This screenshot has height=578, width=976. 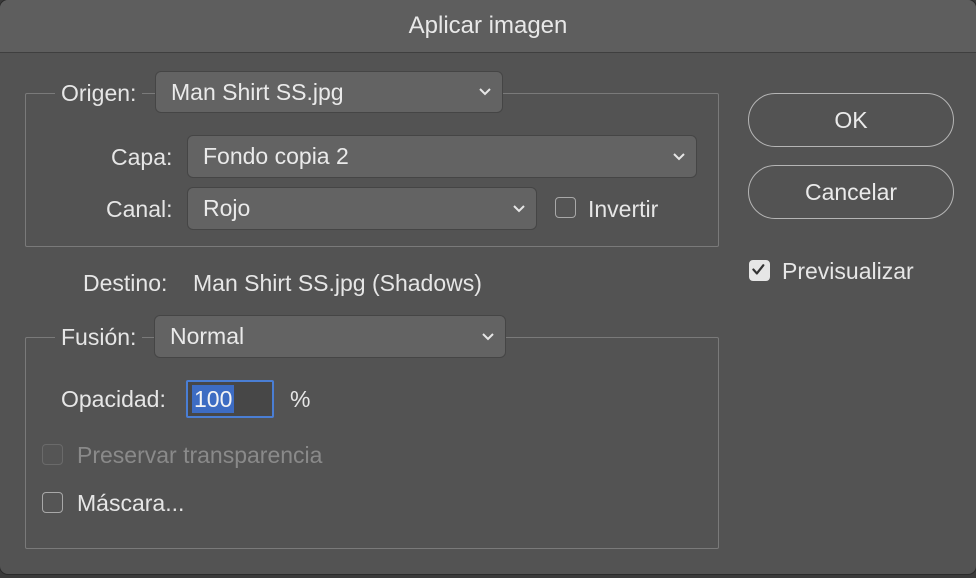 I want to click on blending-select: Normal, so click(x=330, y=336).